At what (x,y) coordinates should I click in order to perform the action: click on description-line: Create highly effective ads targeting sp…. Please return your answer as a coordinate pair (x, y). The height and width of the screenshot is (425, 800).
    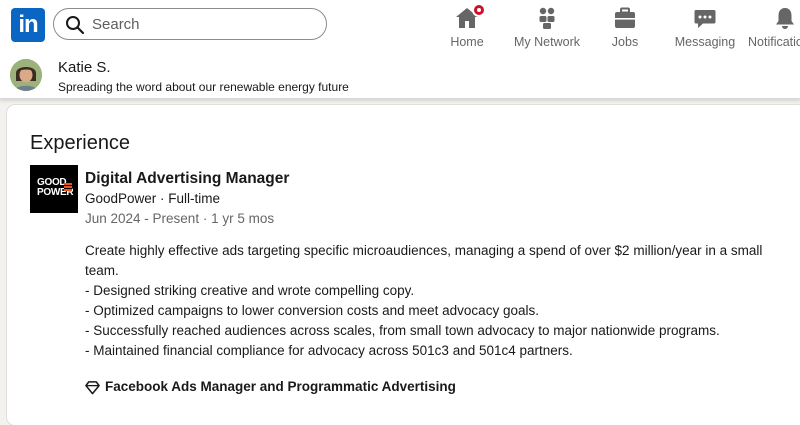
    Looking at the image, I should click on (424, 250).